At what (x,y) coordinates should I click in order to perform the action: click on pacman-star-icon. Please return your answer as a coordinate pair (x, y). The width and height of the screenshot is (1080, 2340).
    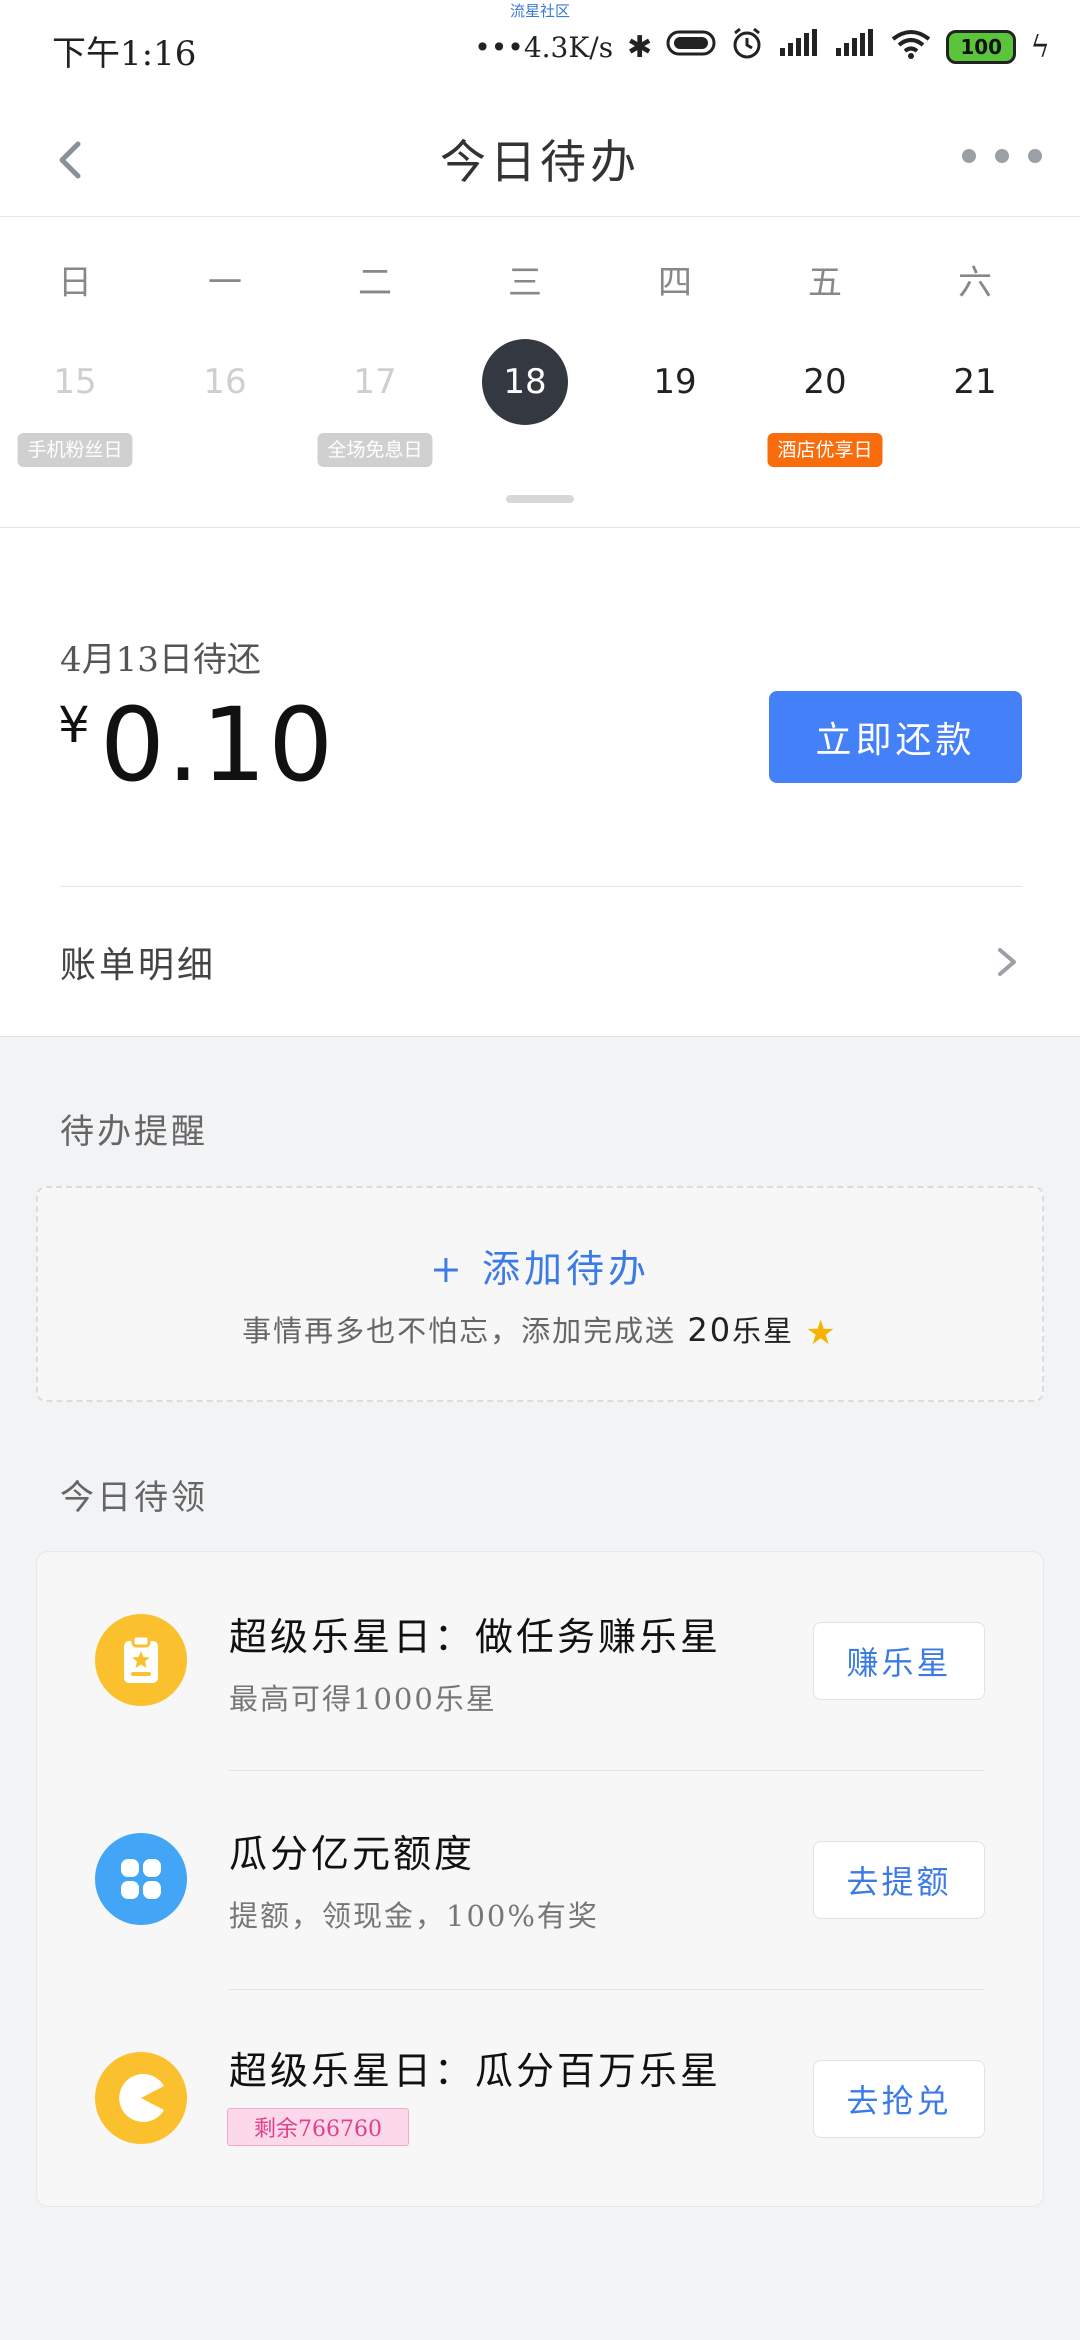
    Looking at the image, I should click on (141, 2098).